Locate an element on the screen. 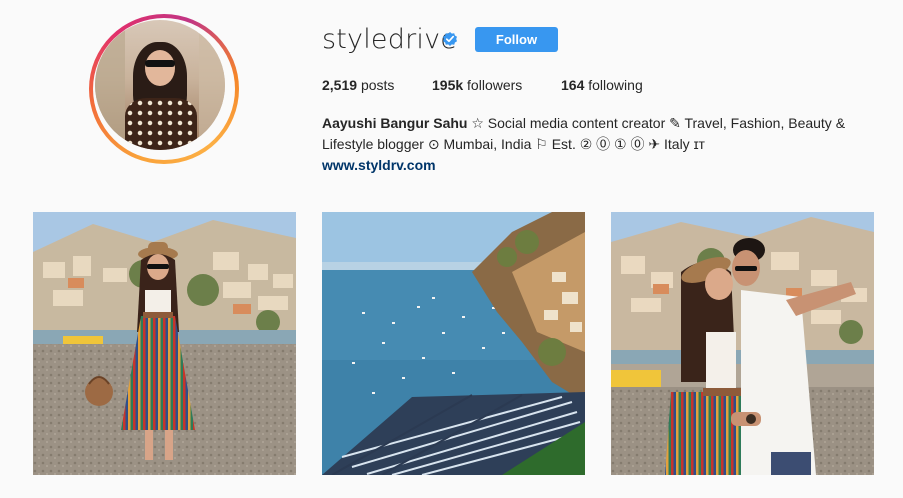 The image size is (903, 498). profile-username: styledrive is located at coordinates (390, 39).